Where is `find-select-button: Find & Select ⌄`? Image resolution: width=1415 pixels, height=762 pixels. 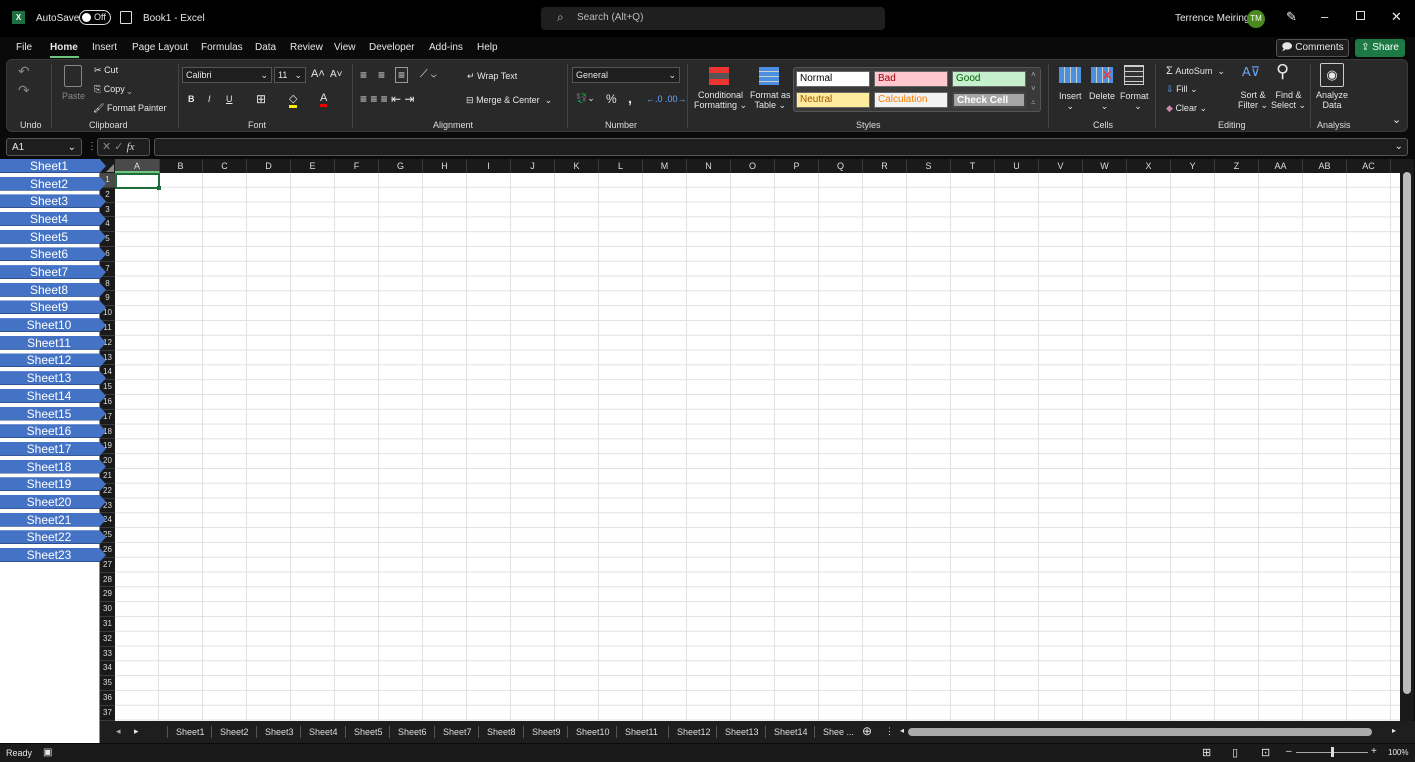 find-select-button: Find & Select ⌄ is located at coordinates (1288, 100).